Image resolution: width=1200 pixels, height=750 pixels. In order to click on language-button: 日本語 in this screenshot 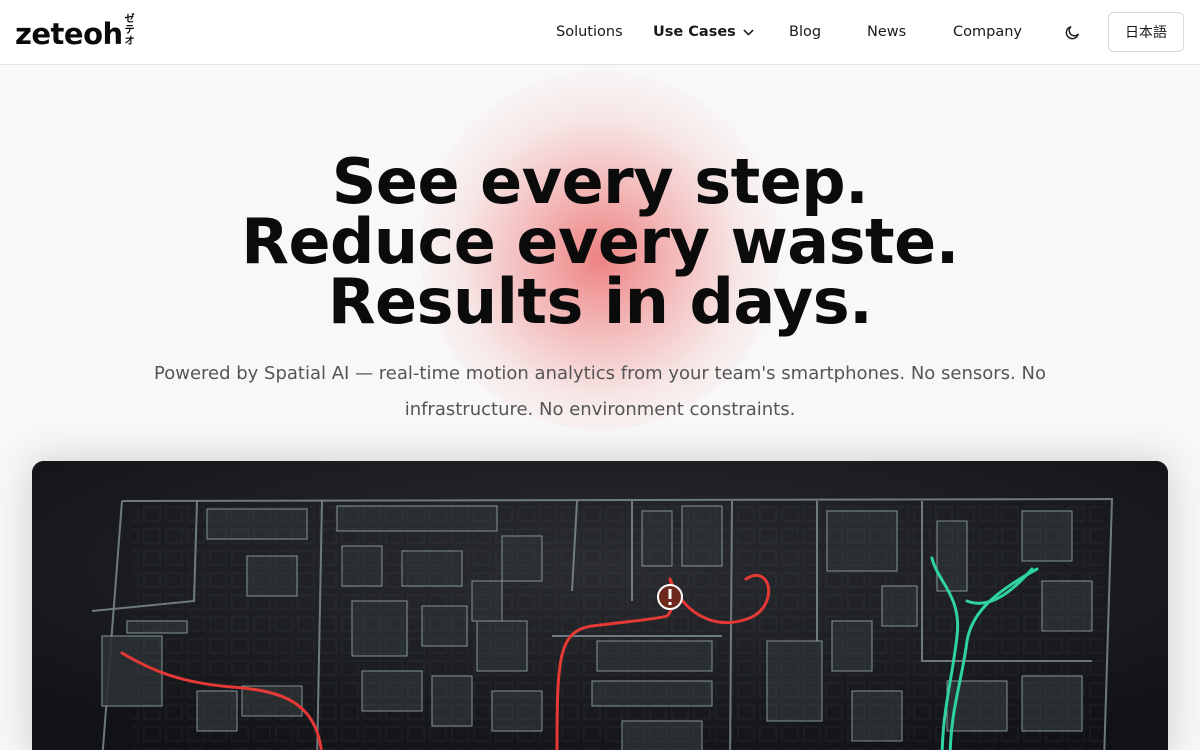, I will do `click(1146, 32)`.